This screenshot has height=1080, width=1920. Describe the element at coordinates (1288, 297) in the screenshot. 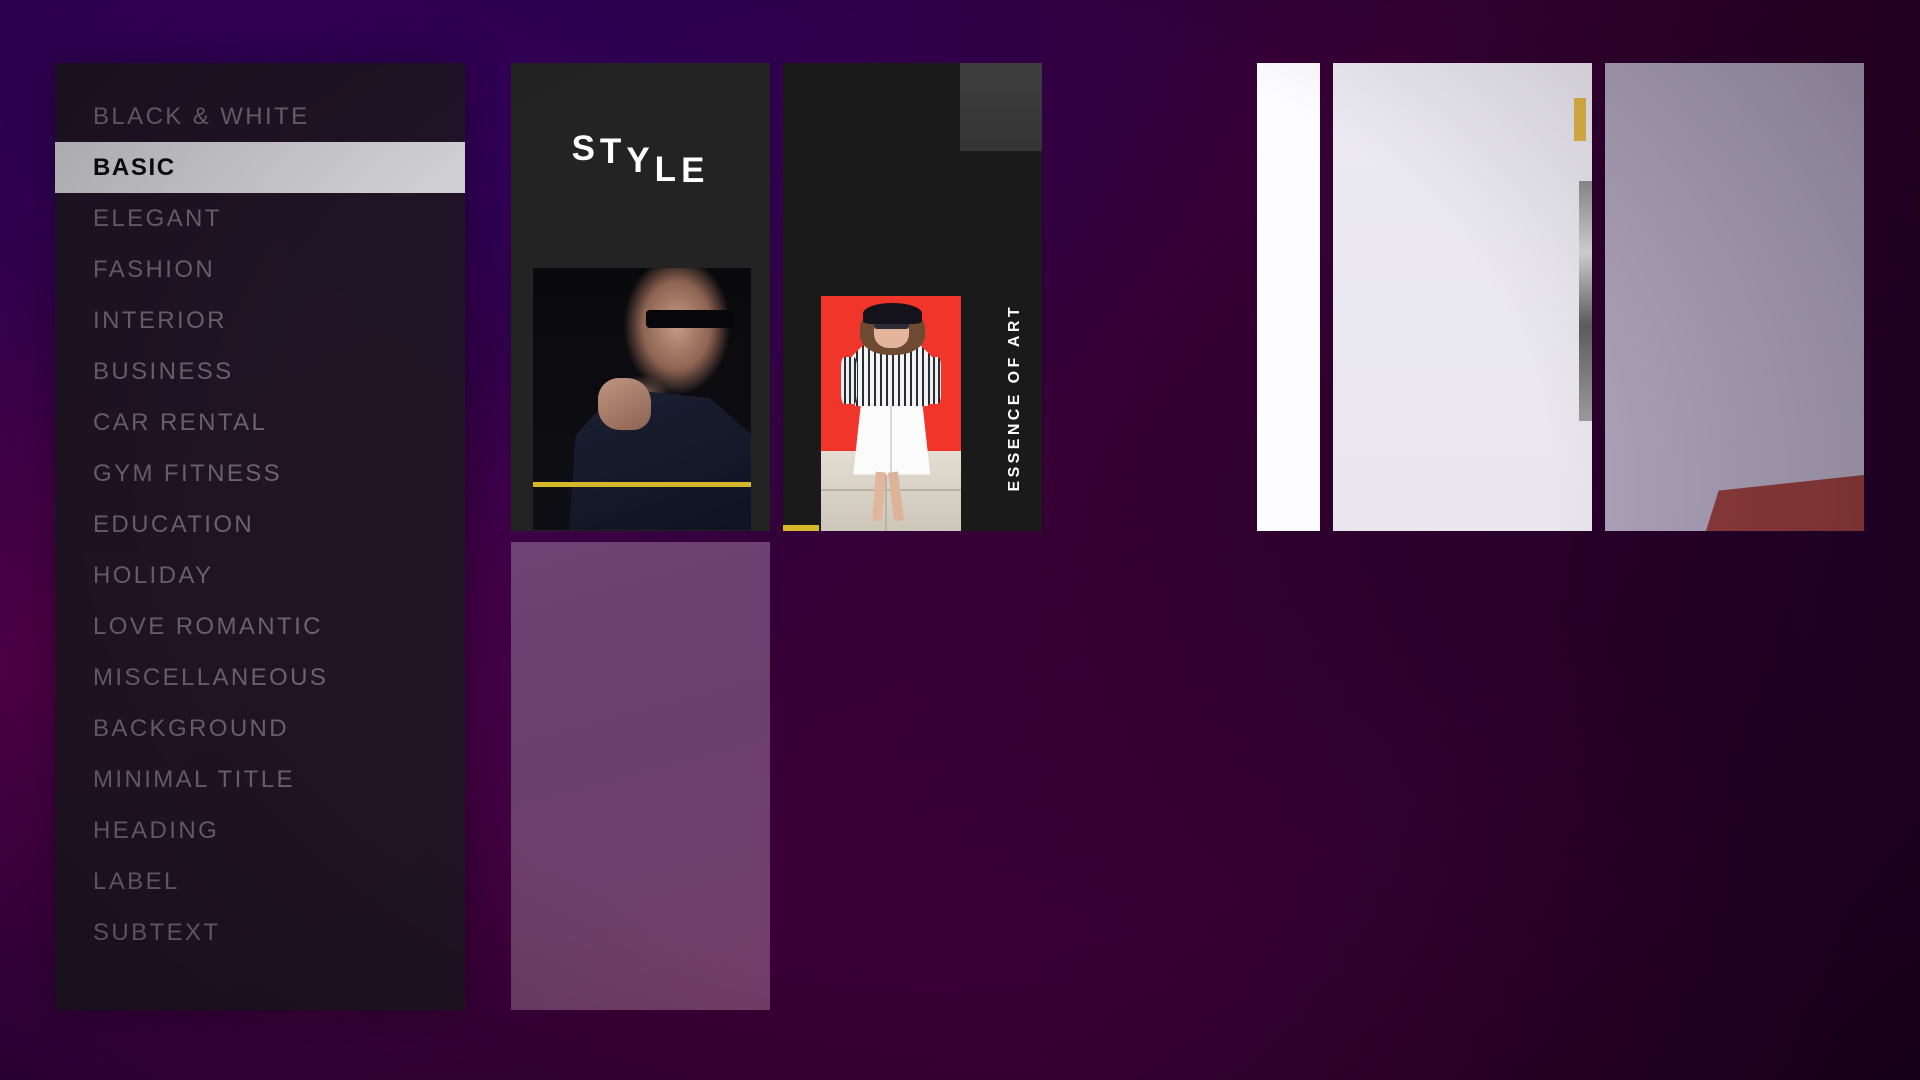

I see `template-card-white-slim` at that location.